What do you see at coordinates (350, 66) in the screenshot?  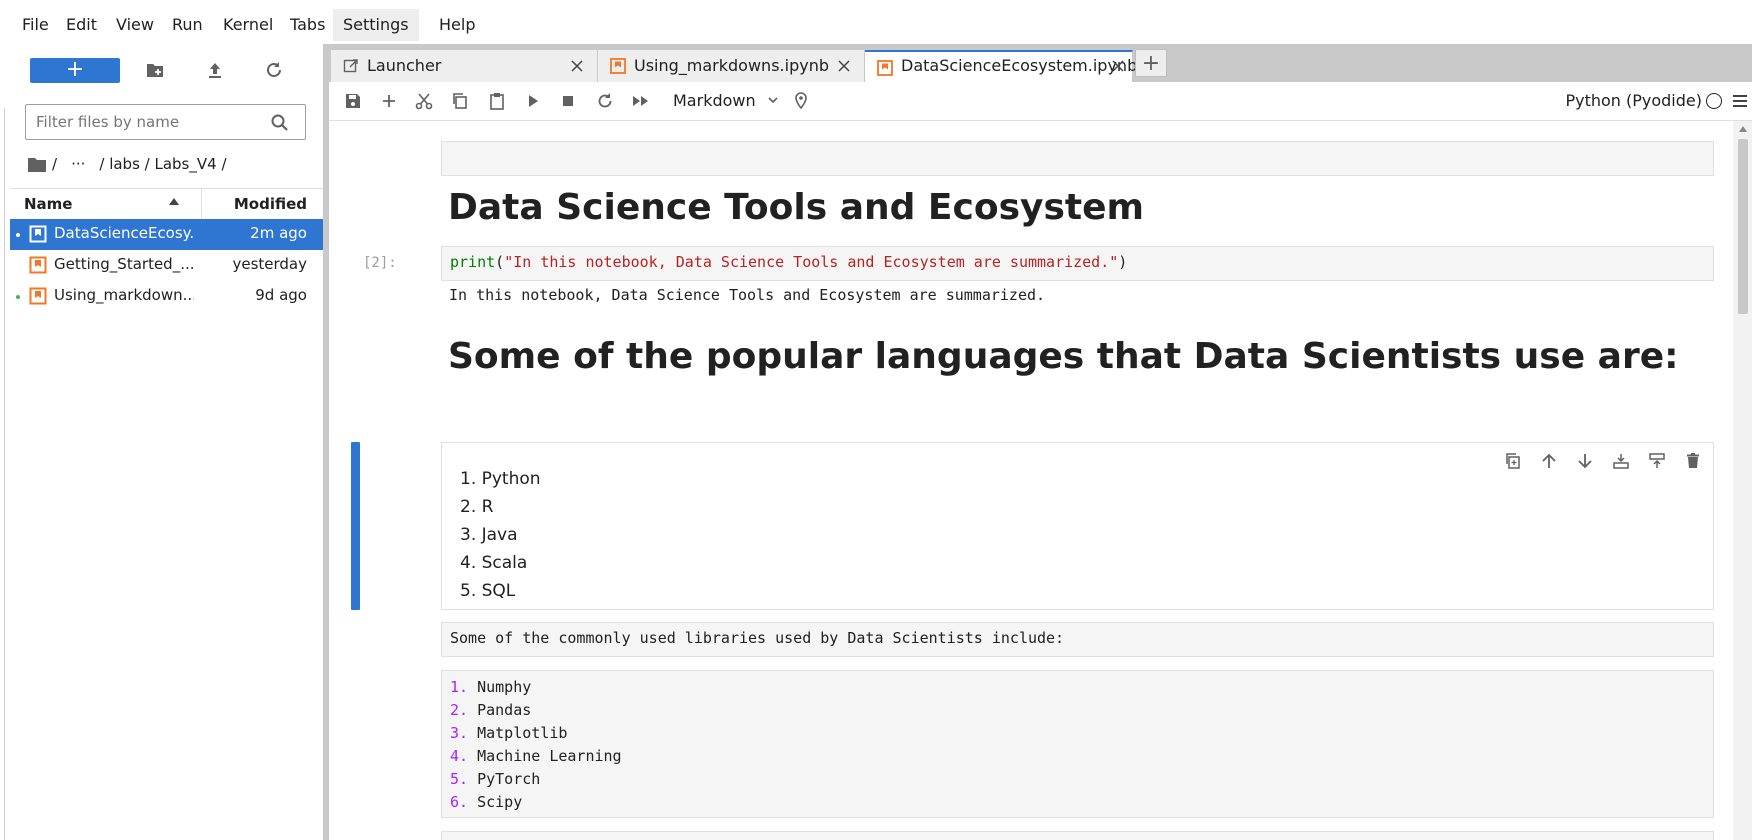 I see `launcher-icon` at bounding box center [350, 66].